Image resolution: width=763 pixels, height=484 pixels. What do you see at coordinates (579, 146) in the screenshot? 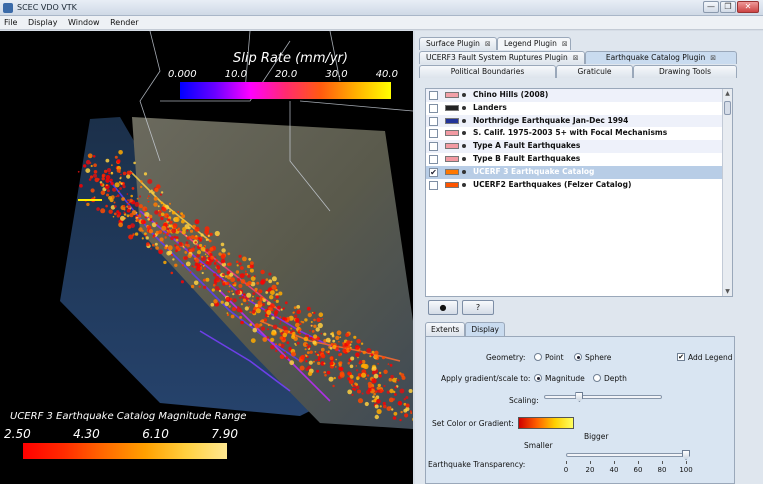
I see `catalog-row: Type A Fault Earthquakes` at bounding box center [579, 146].